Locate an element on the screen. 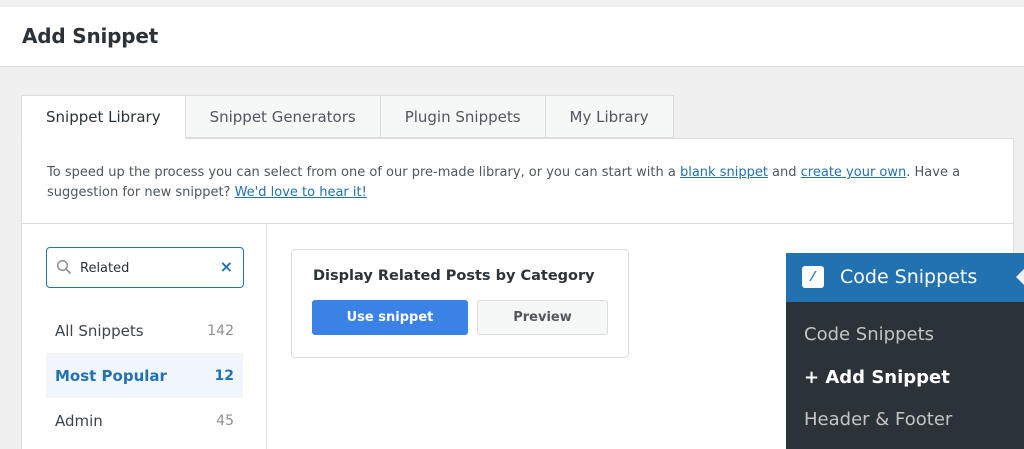 Image resolution: width=1024 pixels, height=449 pixels. intro-text-part: and is located at coordinates (784, 172).